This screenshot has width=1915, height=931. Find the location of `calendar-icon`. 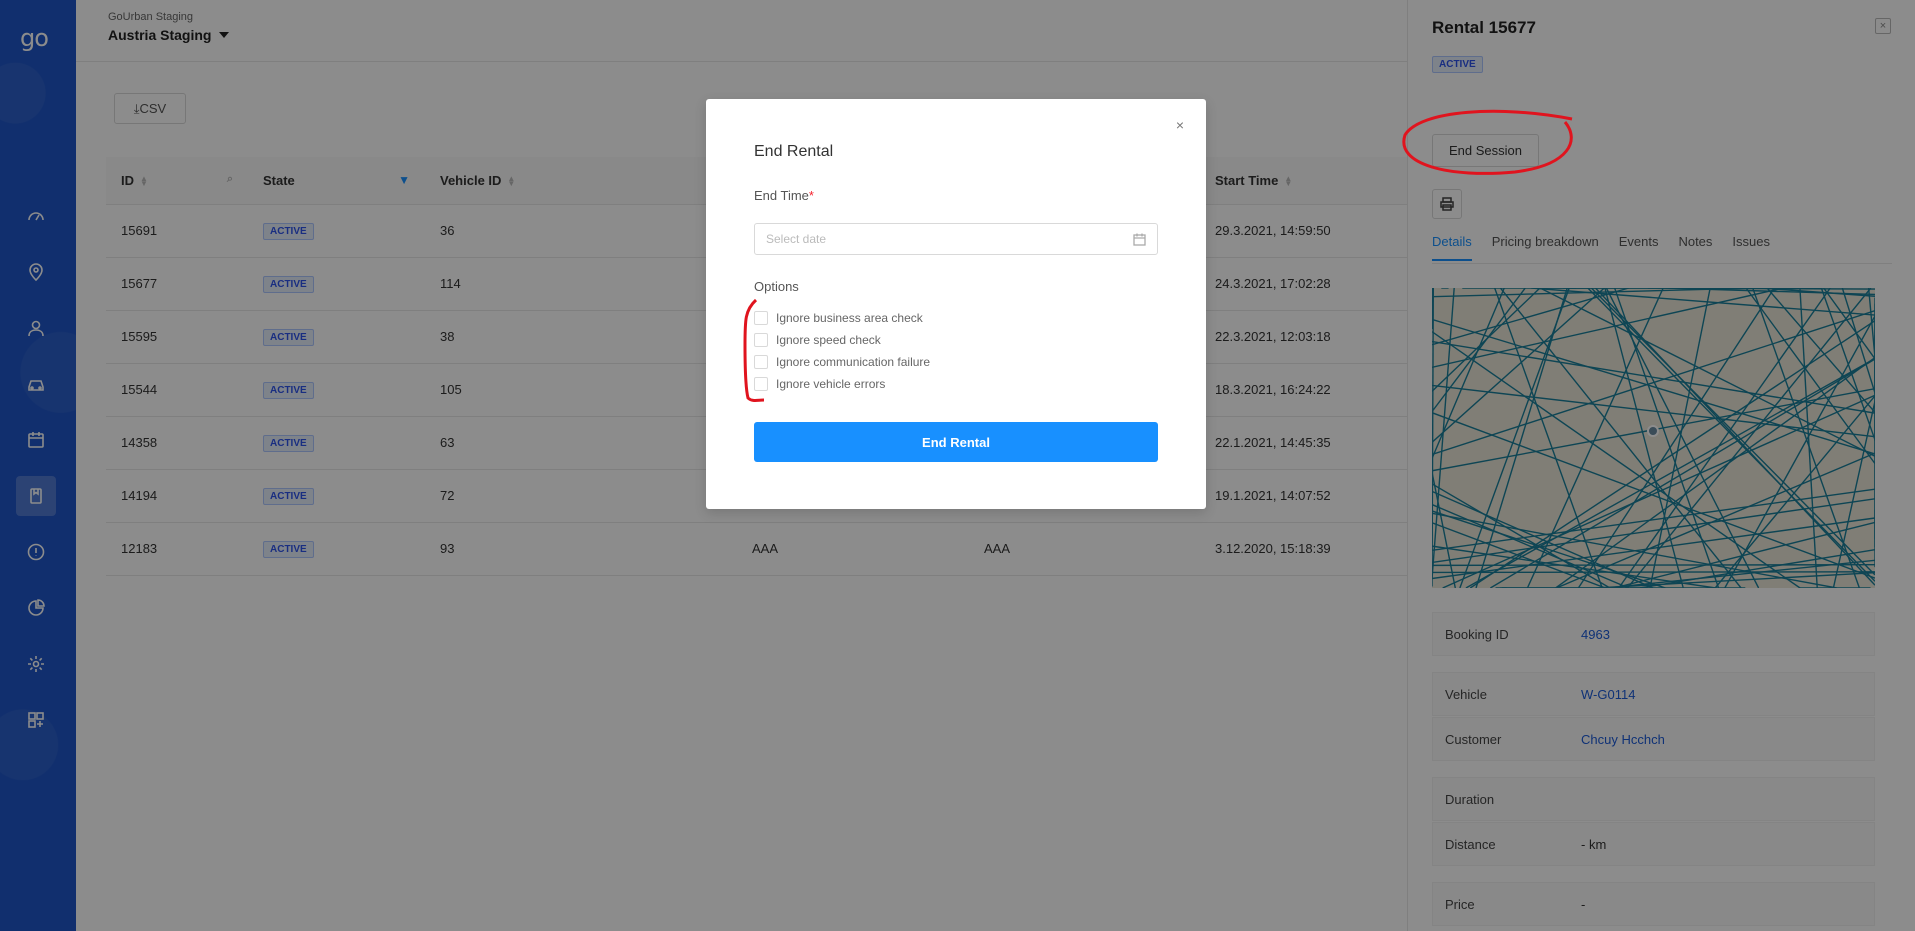

calendar-icon is located at coordinates (1139, 239).